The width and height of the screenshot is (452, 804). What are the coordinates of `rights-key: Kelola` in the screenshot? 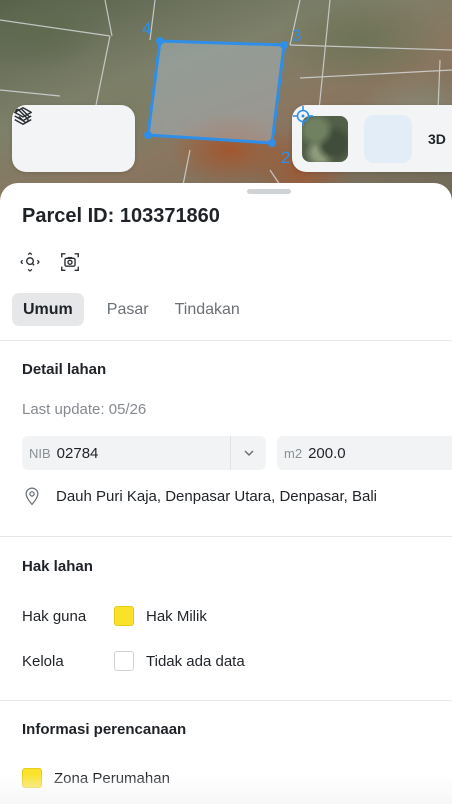 It's located at (43, 661).